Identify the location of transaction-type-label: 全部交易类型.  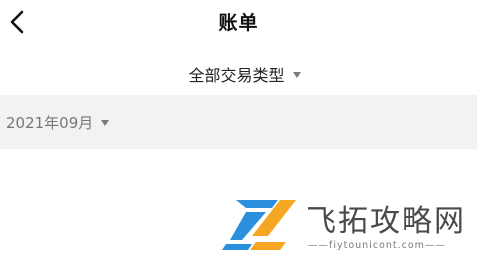
(236, 75).